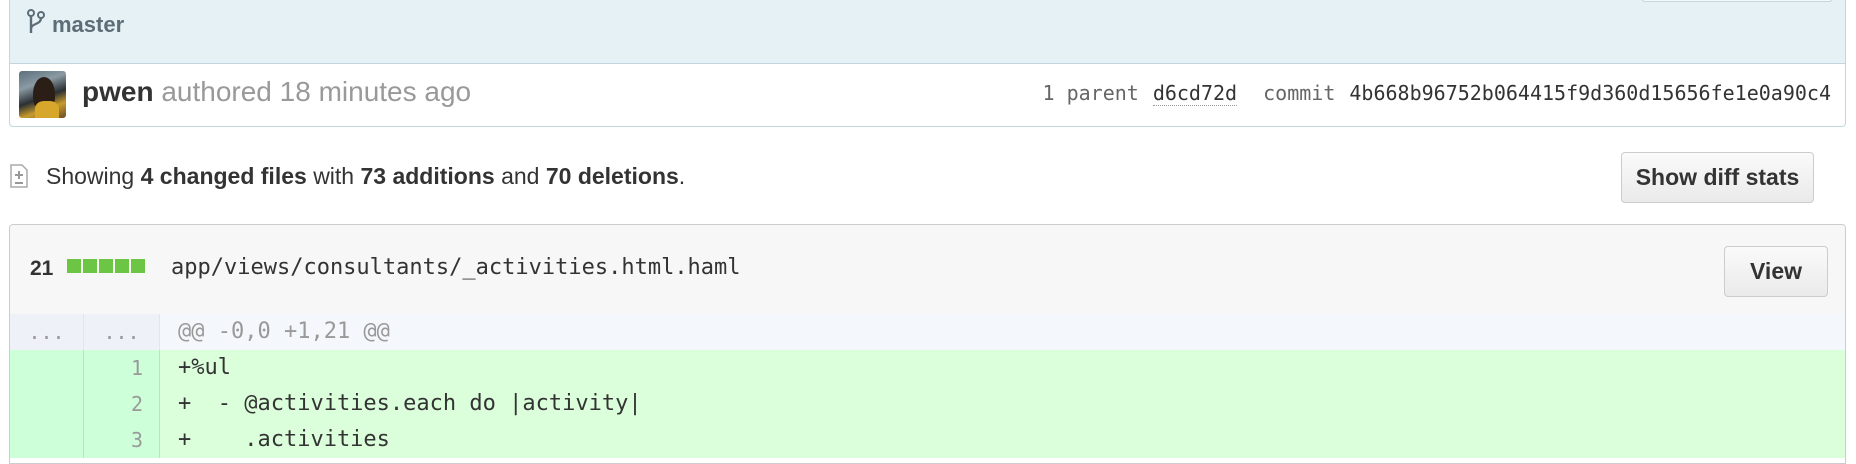 Image resolution: width=1856 pixels, height=464 pixels. Describe the element at coordinates (90, 176) in the screenshot. I see `summary-prefix: Showing` at that location.